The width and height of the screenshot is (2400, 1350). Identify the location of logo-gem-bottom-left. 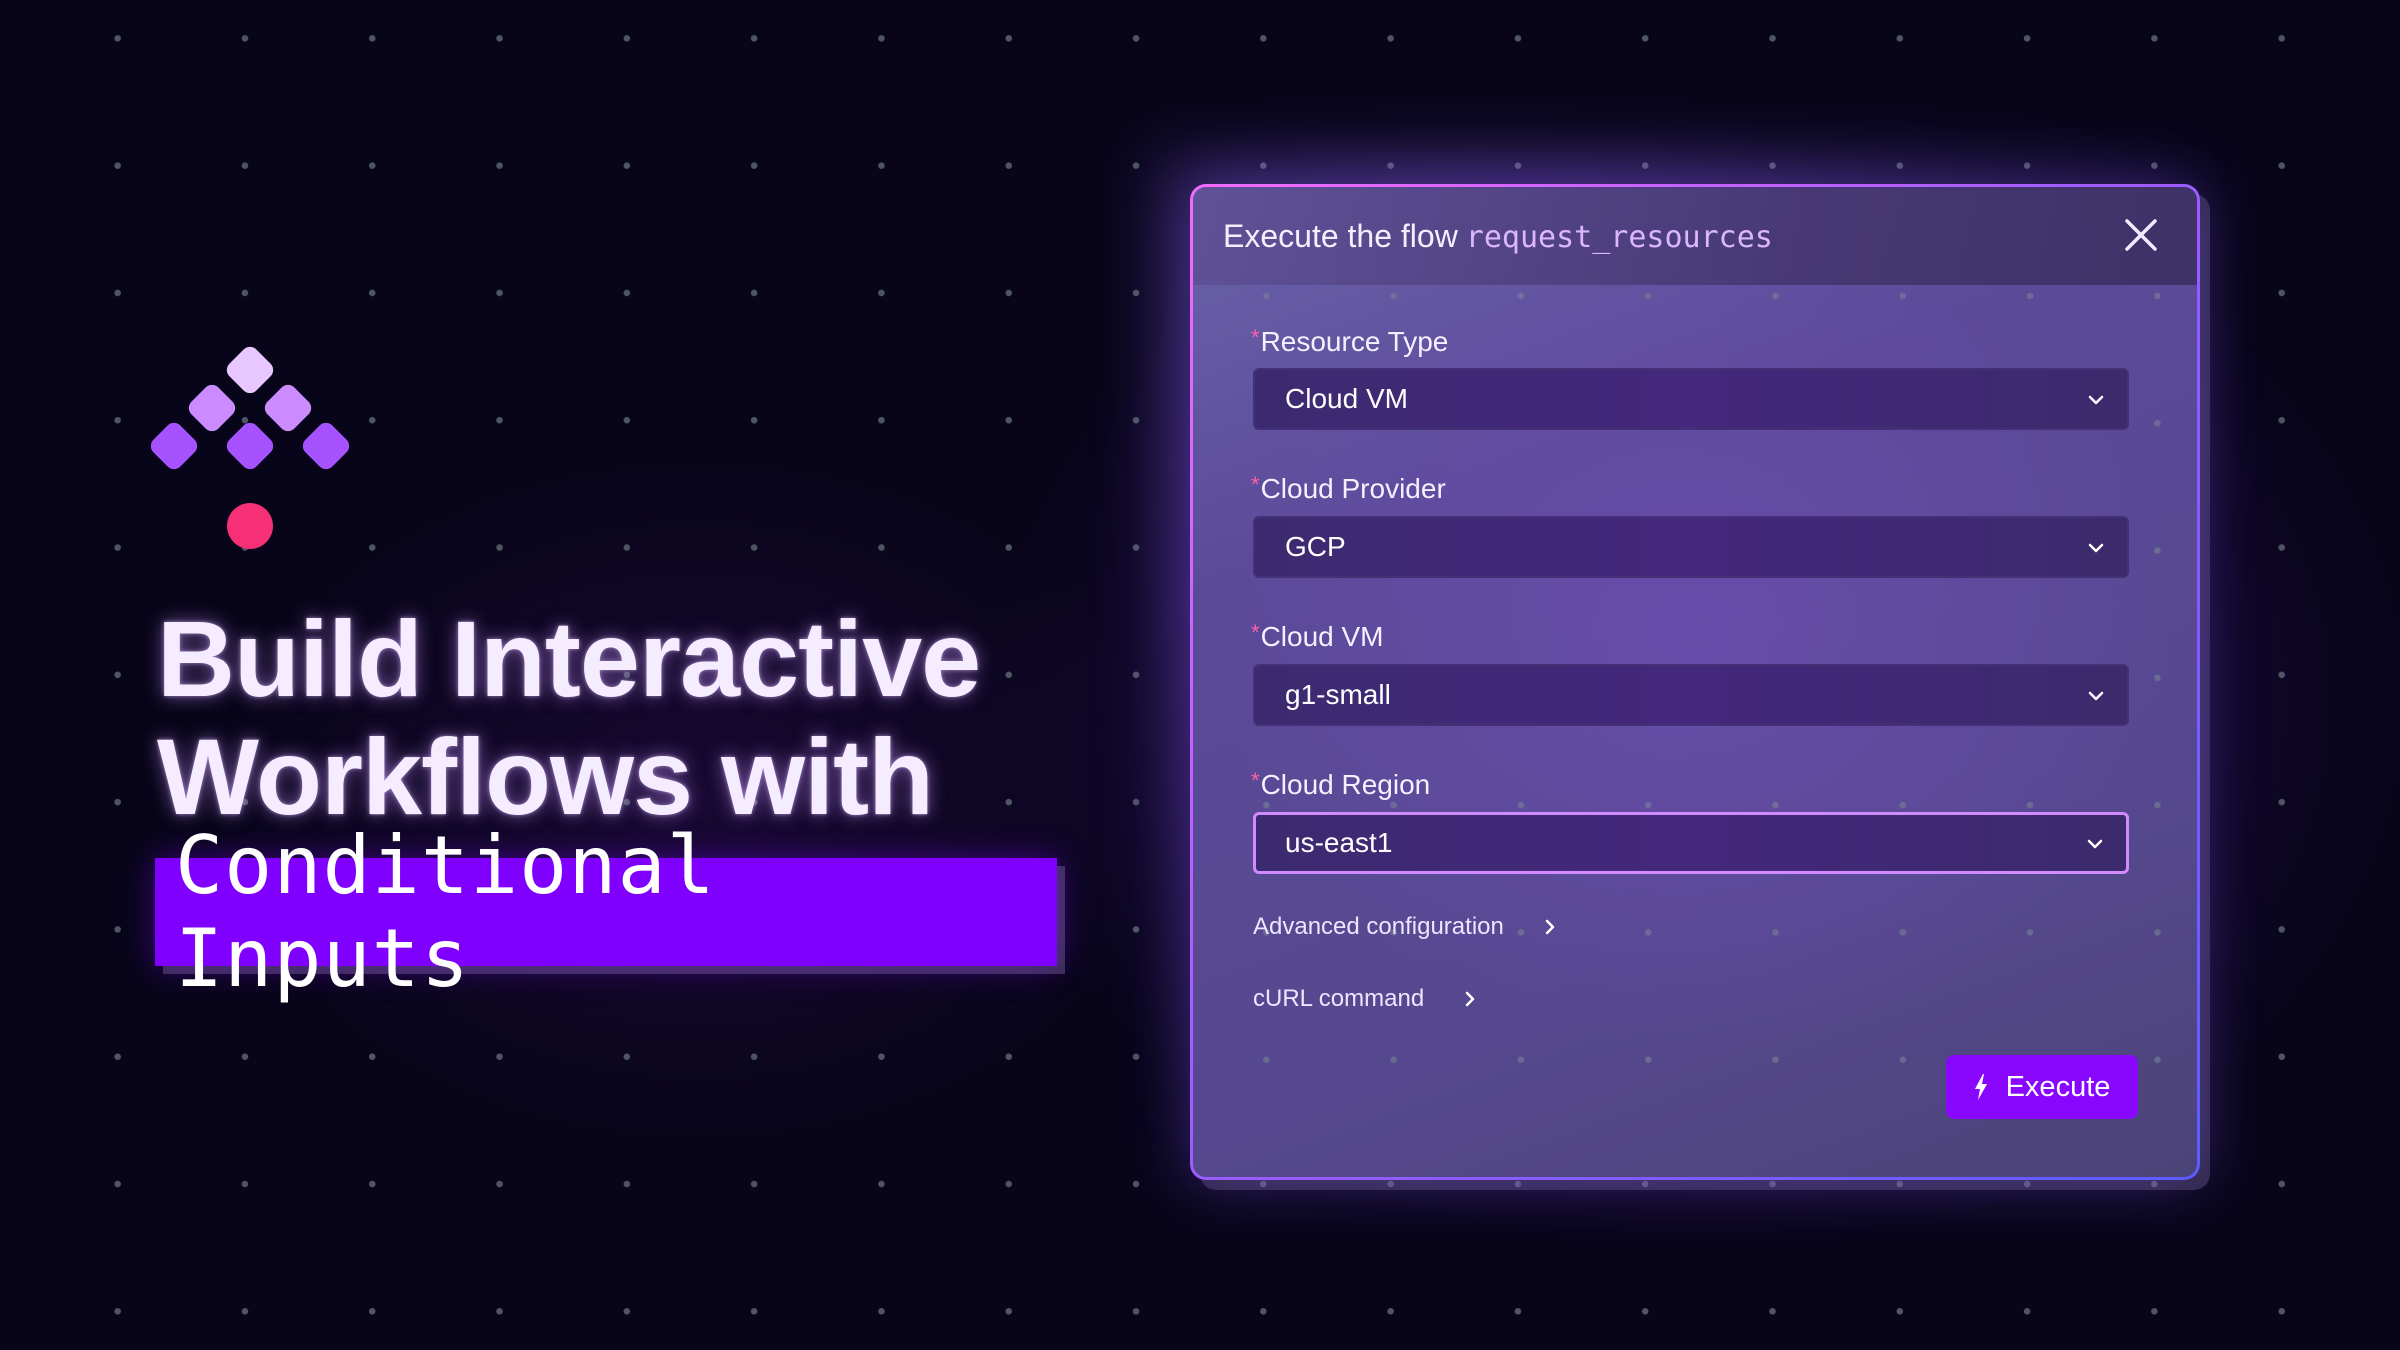
(174, 446).